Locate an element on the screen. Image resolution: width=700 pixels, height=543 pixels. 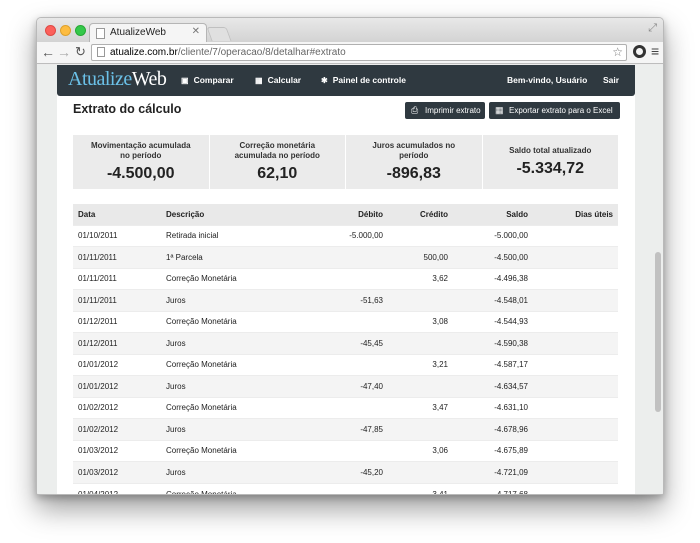
url-host: atualize.com.br is located at coordinates (144, 52).